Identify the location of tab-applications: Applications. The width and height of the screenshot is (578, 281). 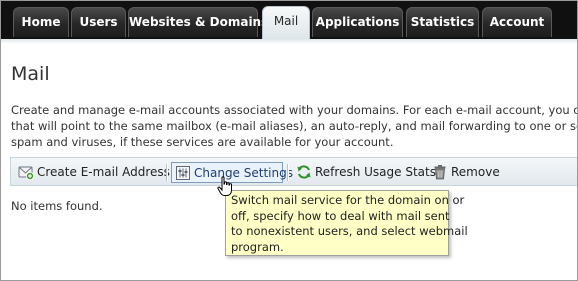
(357, 22).